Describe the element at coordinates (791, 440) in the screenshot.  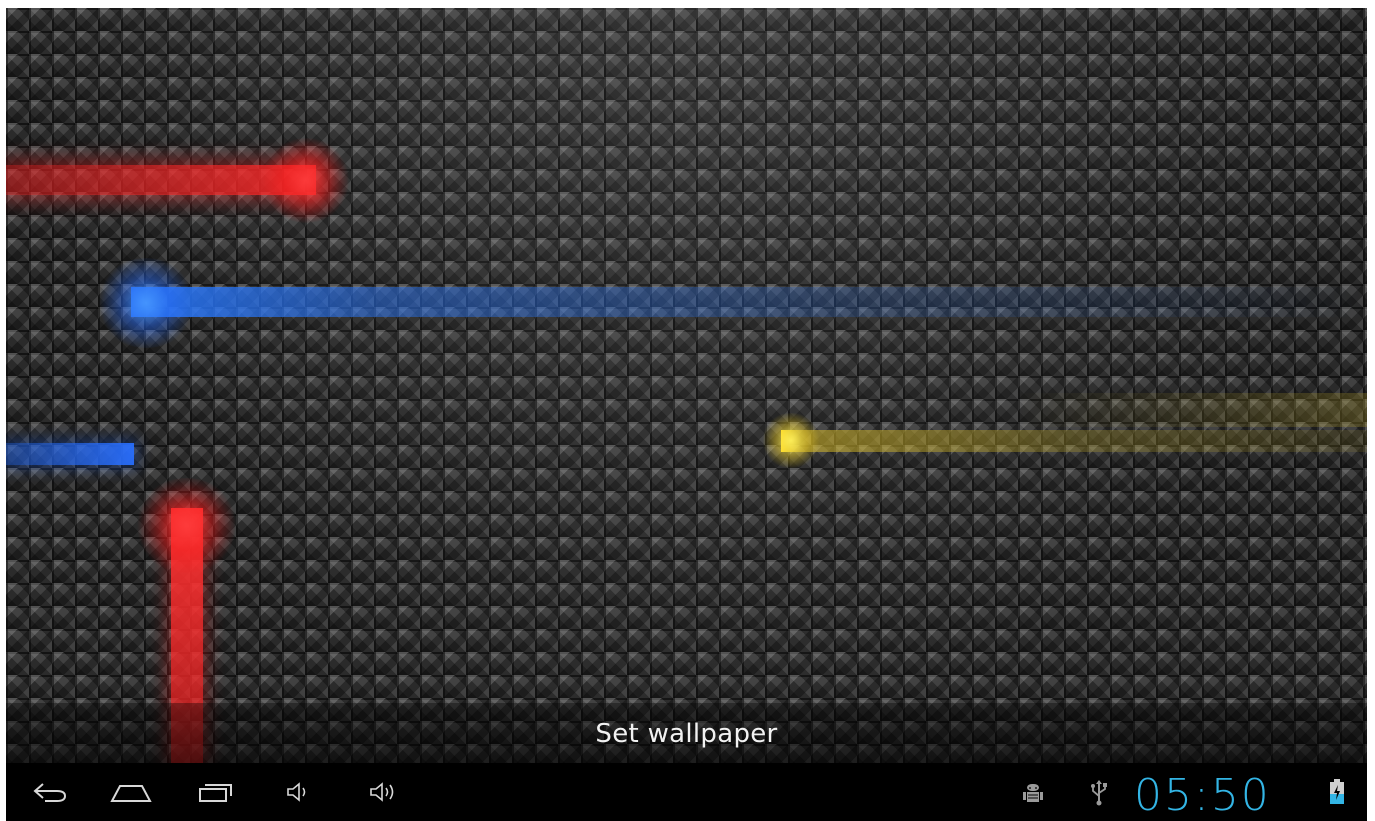
I see `yellow-light-head` at that location.